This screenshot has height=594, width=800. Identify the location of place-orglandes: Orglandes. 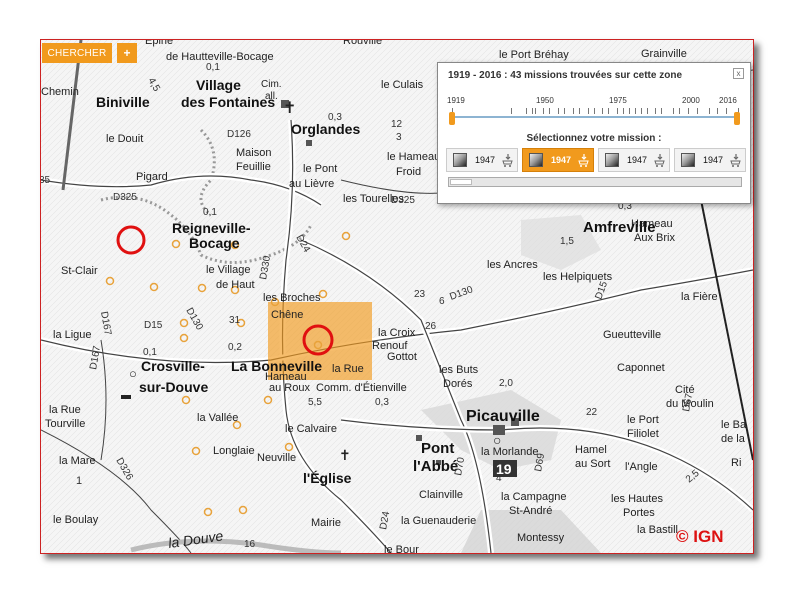
(325, 129).